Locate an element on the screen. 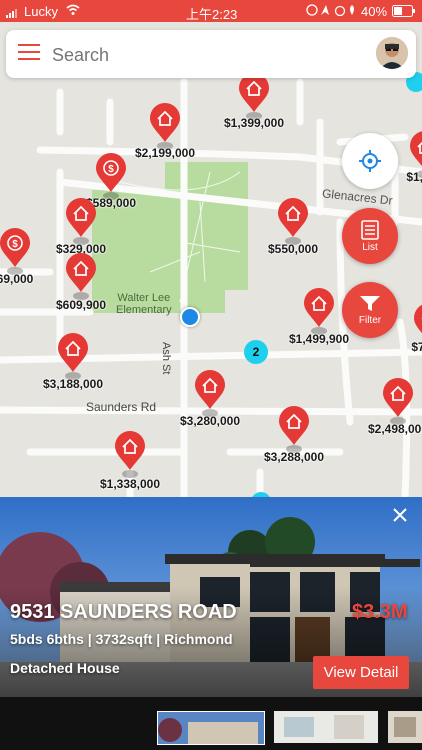 This screenshot has height=750, width=422. clock: 上午2:23 is located at coordinates (212, 14).